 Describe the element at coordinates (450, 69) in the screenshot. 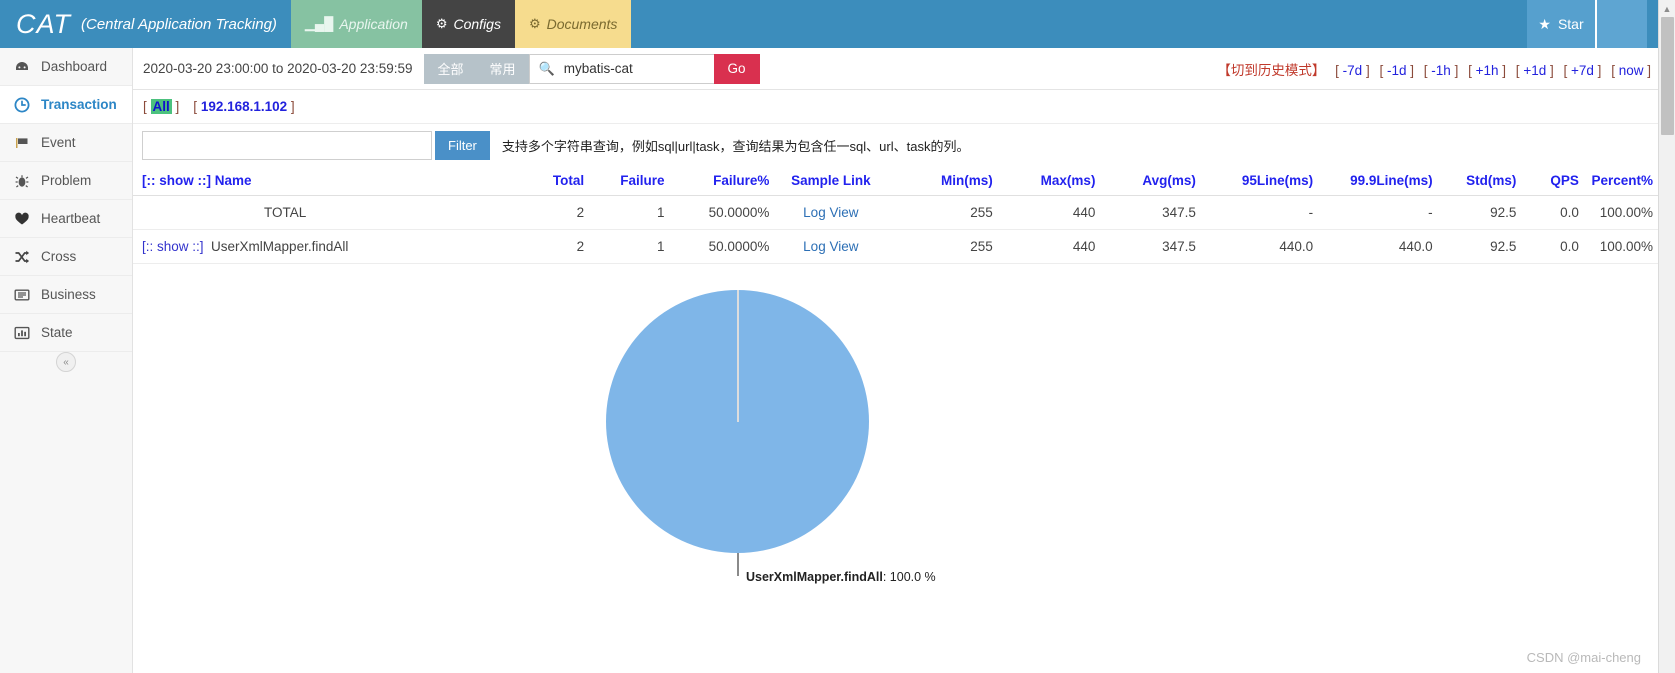

I see `scope-all-button: 全部` at that location.